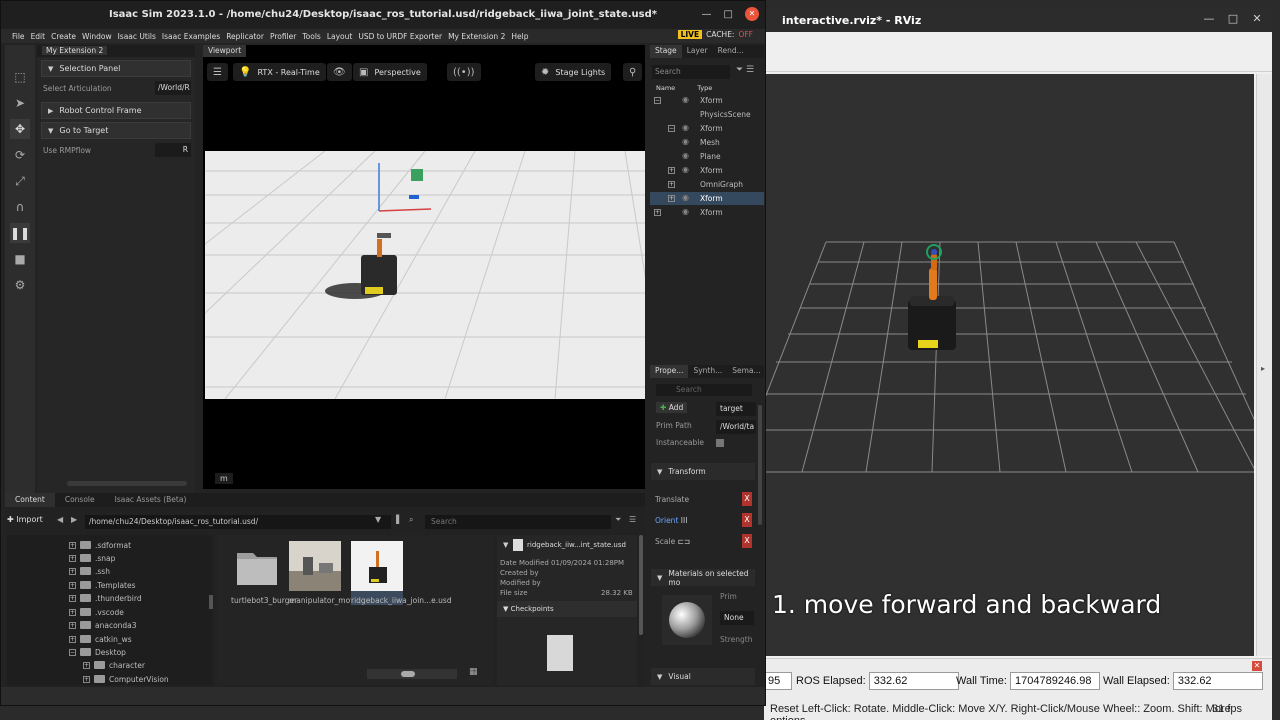  What do you see at coordinates (632, 519) in the screenshot?
I see `options-icon: ☰` at bounding box center [632, 519].